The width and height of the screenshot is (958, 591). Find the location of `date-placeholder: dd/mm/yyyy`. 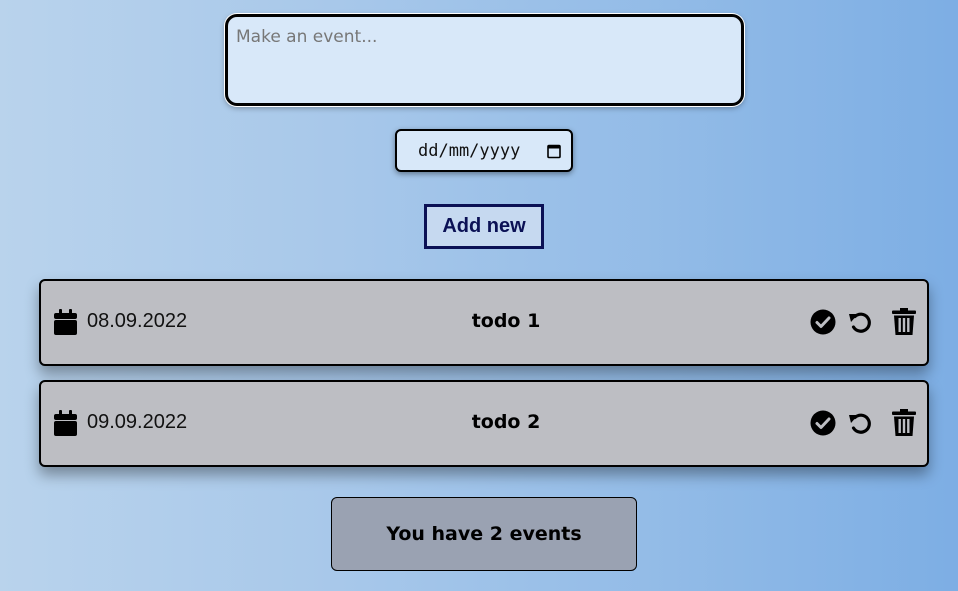

date-placeholder: dd/mm/yyyy is located at coordinates (469, 150).